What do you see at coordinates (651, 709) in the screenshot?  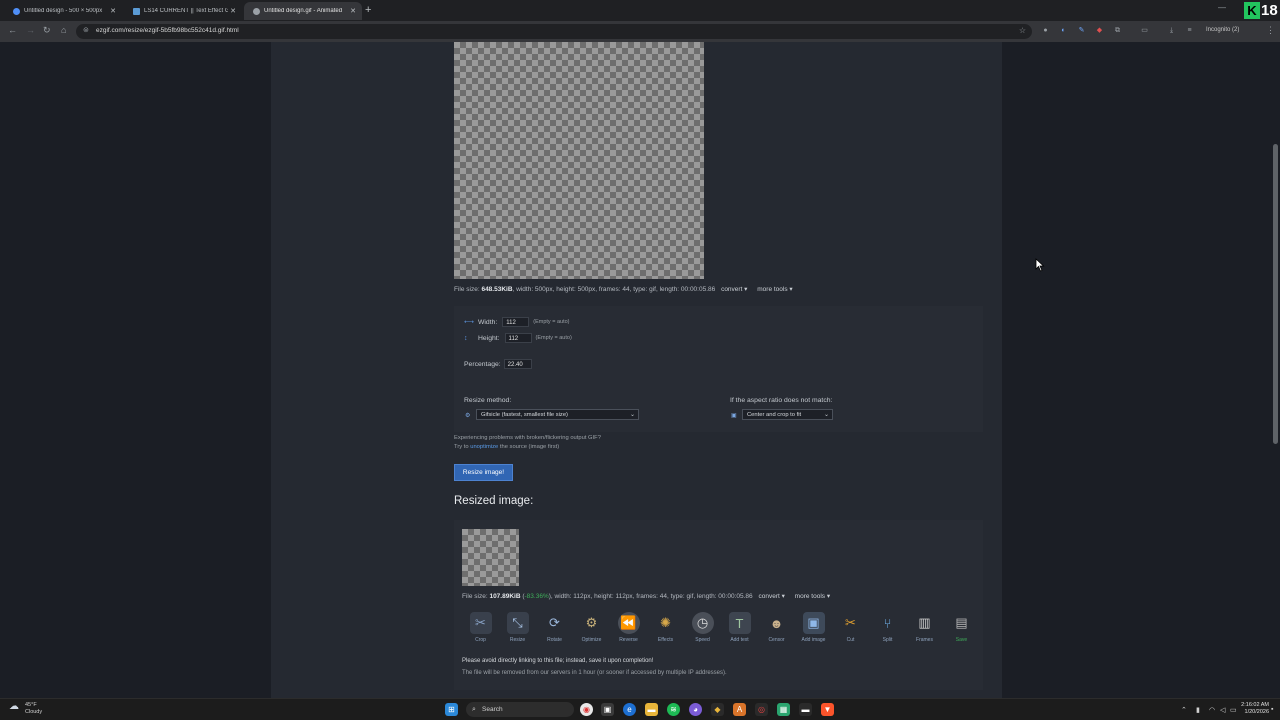 I see `file-explorer-icon: ▬` at bounding box center [651, 709].